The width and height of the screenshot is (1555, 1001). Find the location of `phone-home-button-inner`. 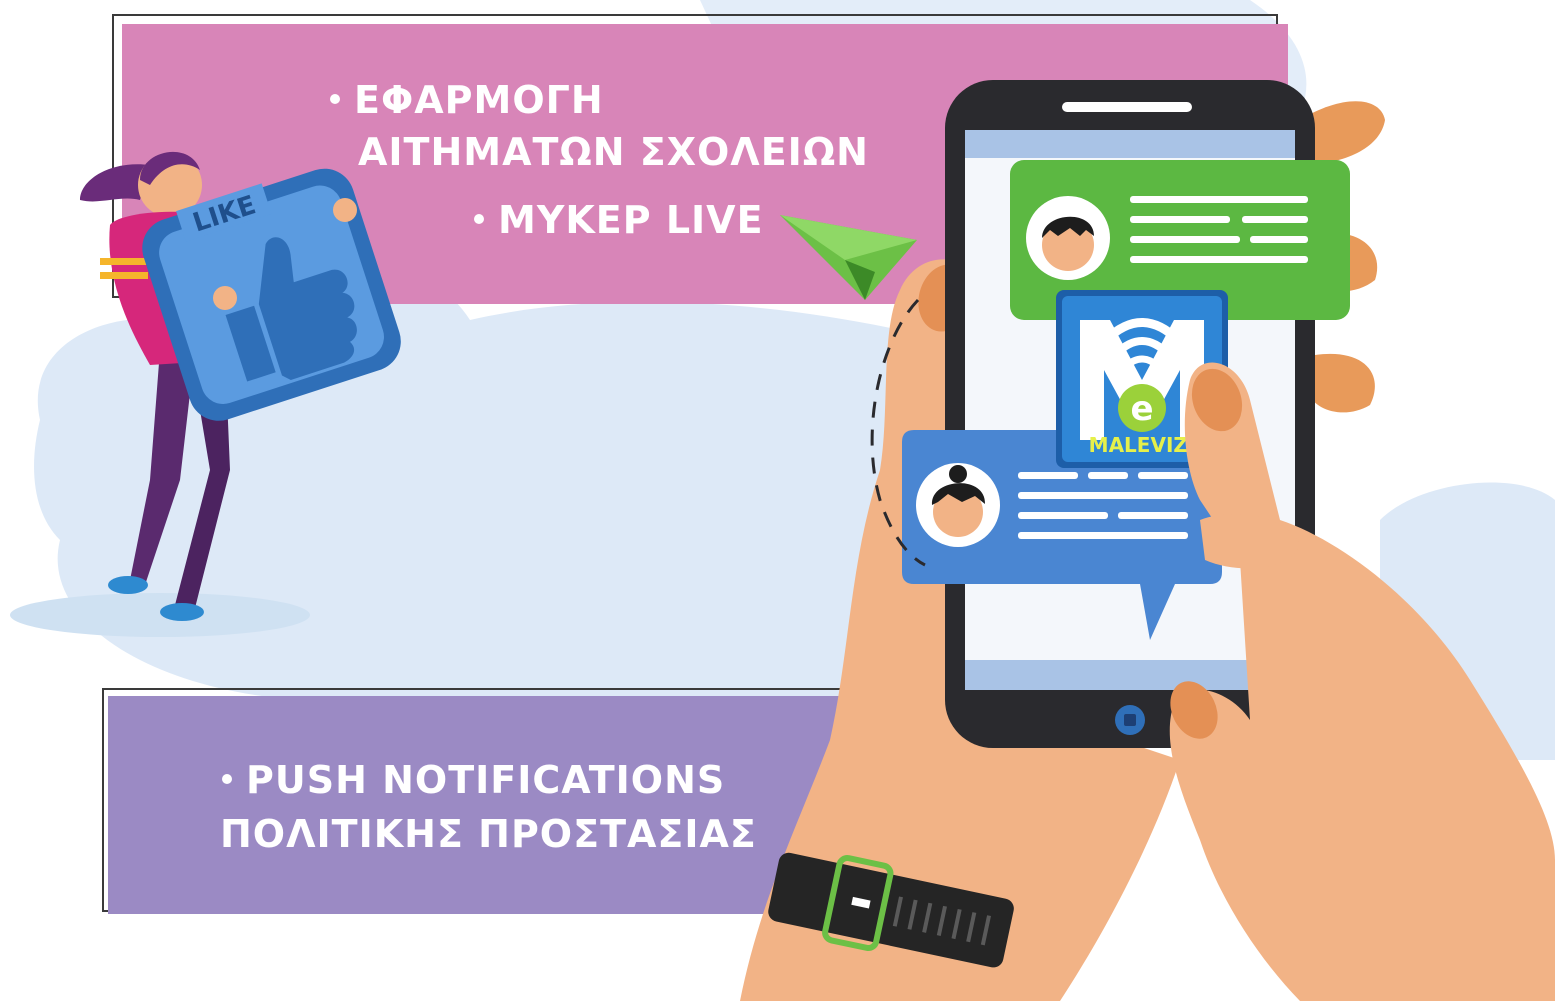

phone-home-button-inner is located at coordinates (1130, 720).